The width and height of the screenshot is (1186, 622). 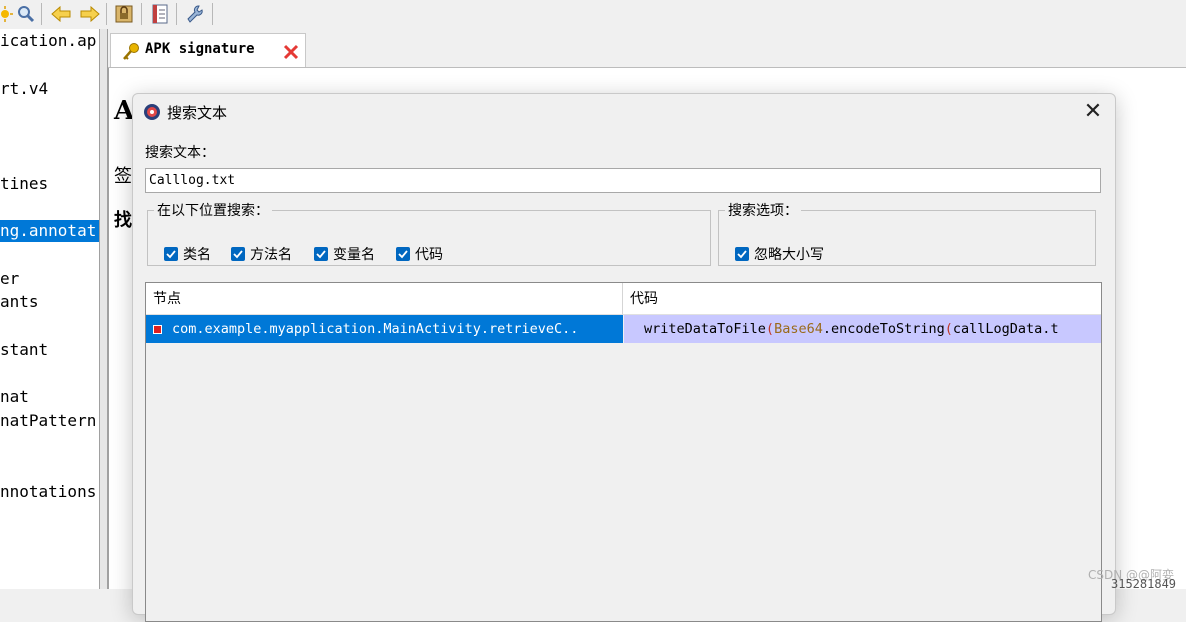 What do you see at coordinates (354, 255) in the screenshot?
I see `checkbox-label: 变量名` at bounding box center [354, 255].